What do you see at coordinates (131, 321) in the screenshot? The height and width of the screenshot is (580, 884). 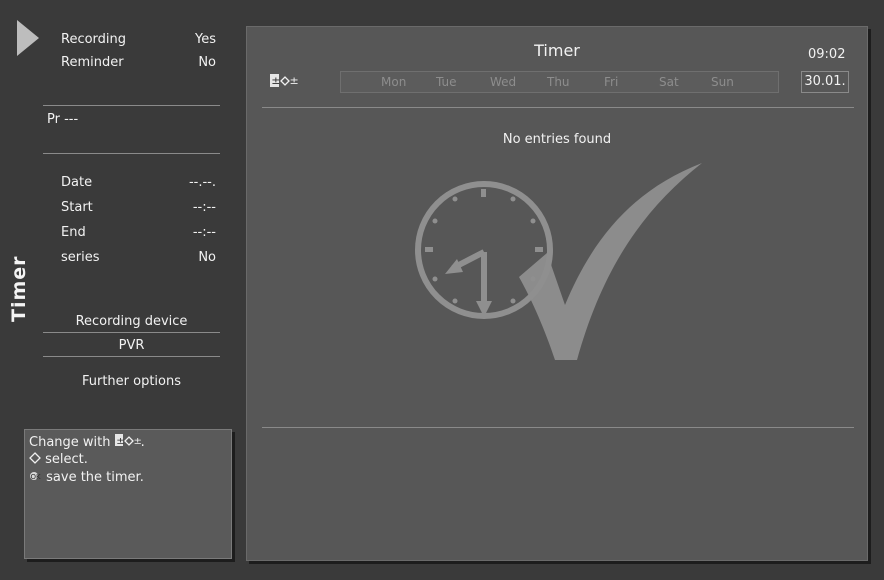 I see `recording-device-label: Recording device` at bounding box center [131, 321].